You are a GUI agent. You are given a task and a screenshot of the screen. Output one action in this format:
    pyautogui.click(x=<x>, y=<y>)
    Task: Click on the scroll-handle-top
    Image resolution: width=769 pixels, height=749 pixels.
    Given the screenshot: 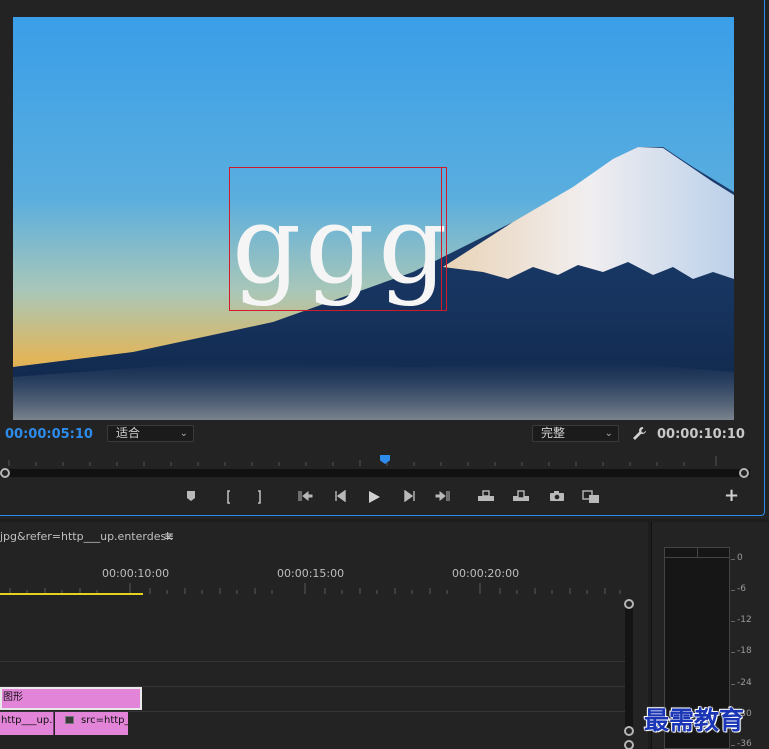 What is the action you would take?
    pyautogui.click(x=629, y=604)
    